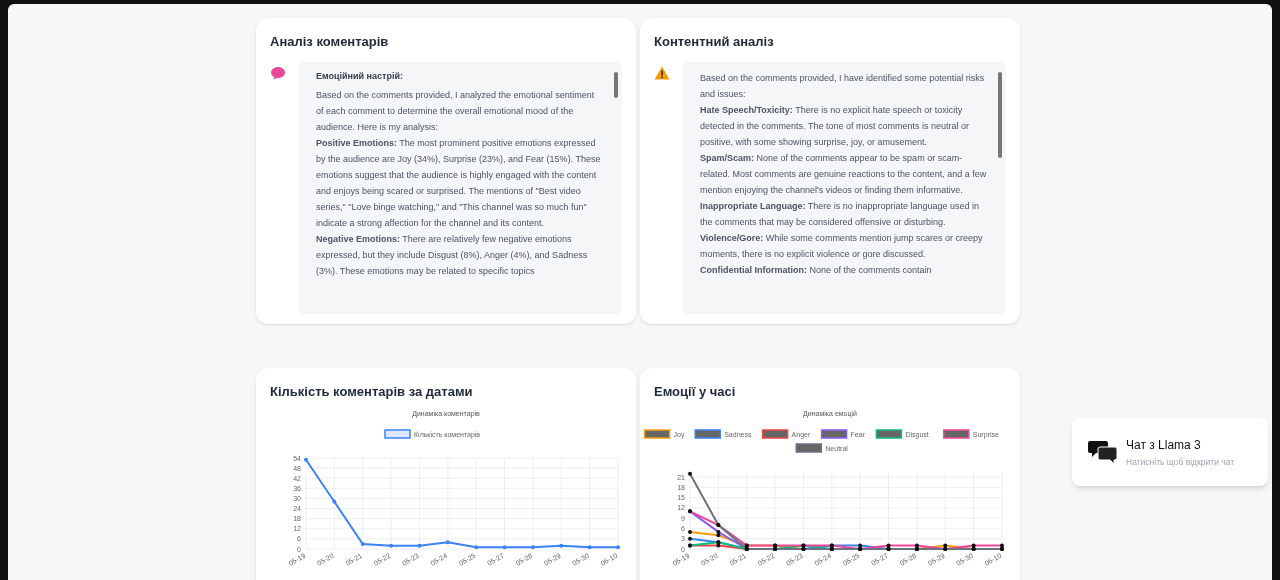  I want to click on paragraph: Hate Speech/Toxicity: There is no explicit hate speech or toxicity detected in the comments. The tone of most comments is neutral or positive, with some showing surprise, joy, or amusement., so click(835, 126).